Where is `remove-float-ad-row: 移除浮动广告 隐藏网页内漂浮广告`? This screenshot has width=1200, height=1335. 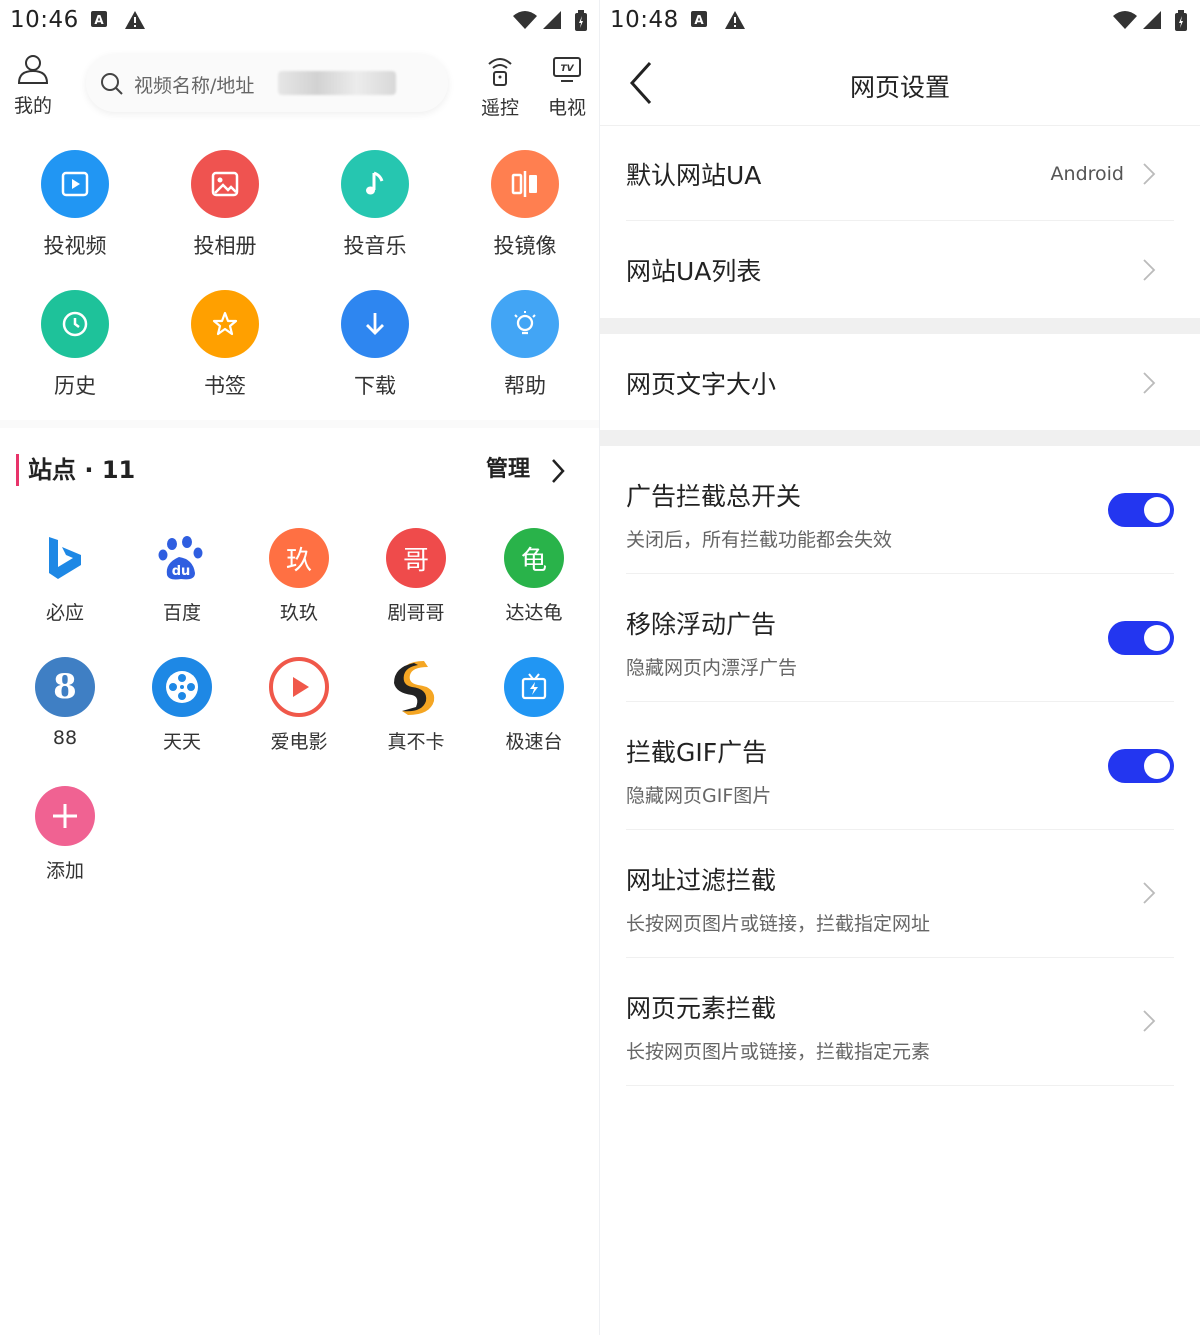
remove-float-ad-row: 移除浮动广告 隐藏网页内漂浮广告 is located at coordinates (900, 642).